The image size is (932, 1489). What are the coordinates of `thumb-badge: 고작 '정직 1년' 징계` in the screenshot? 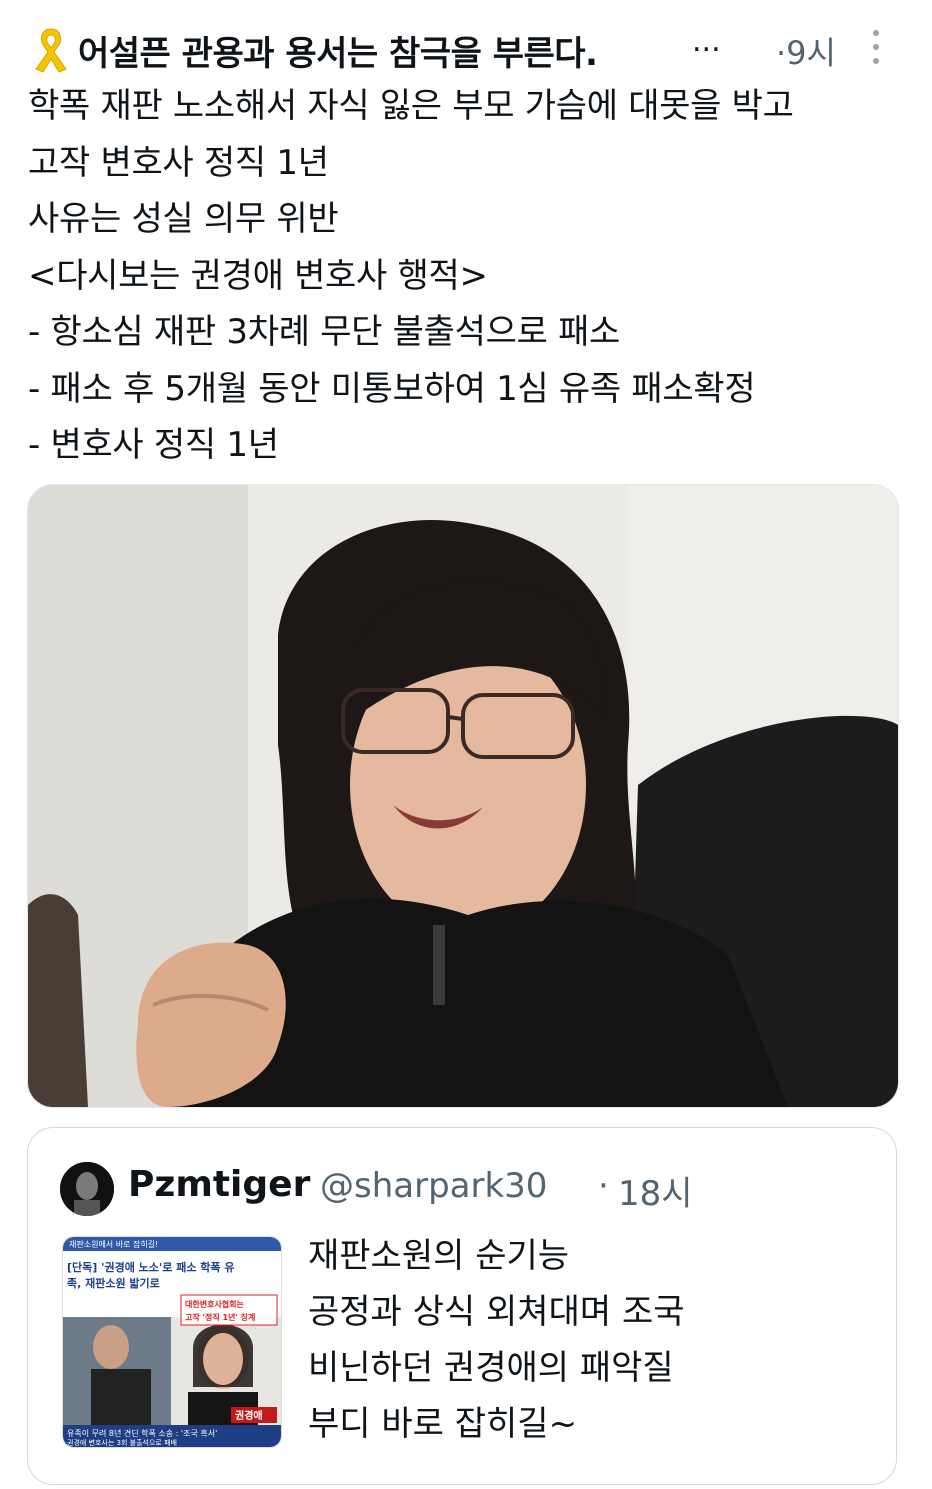 It's located at (220, 1317).